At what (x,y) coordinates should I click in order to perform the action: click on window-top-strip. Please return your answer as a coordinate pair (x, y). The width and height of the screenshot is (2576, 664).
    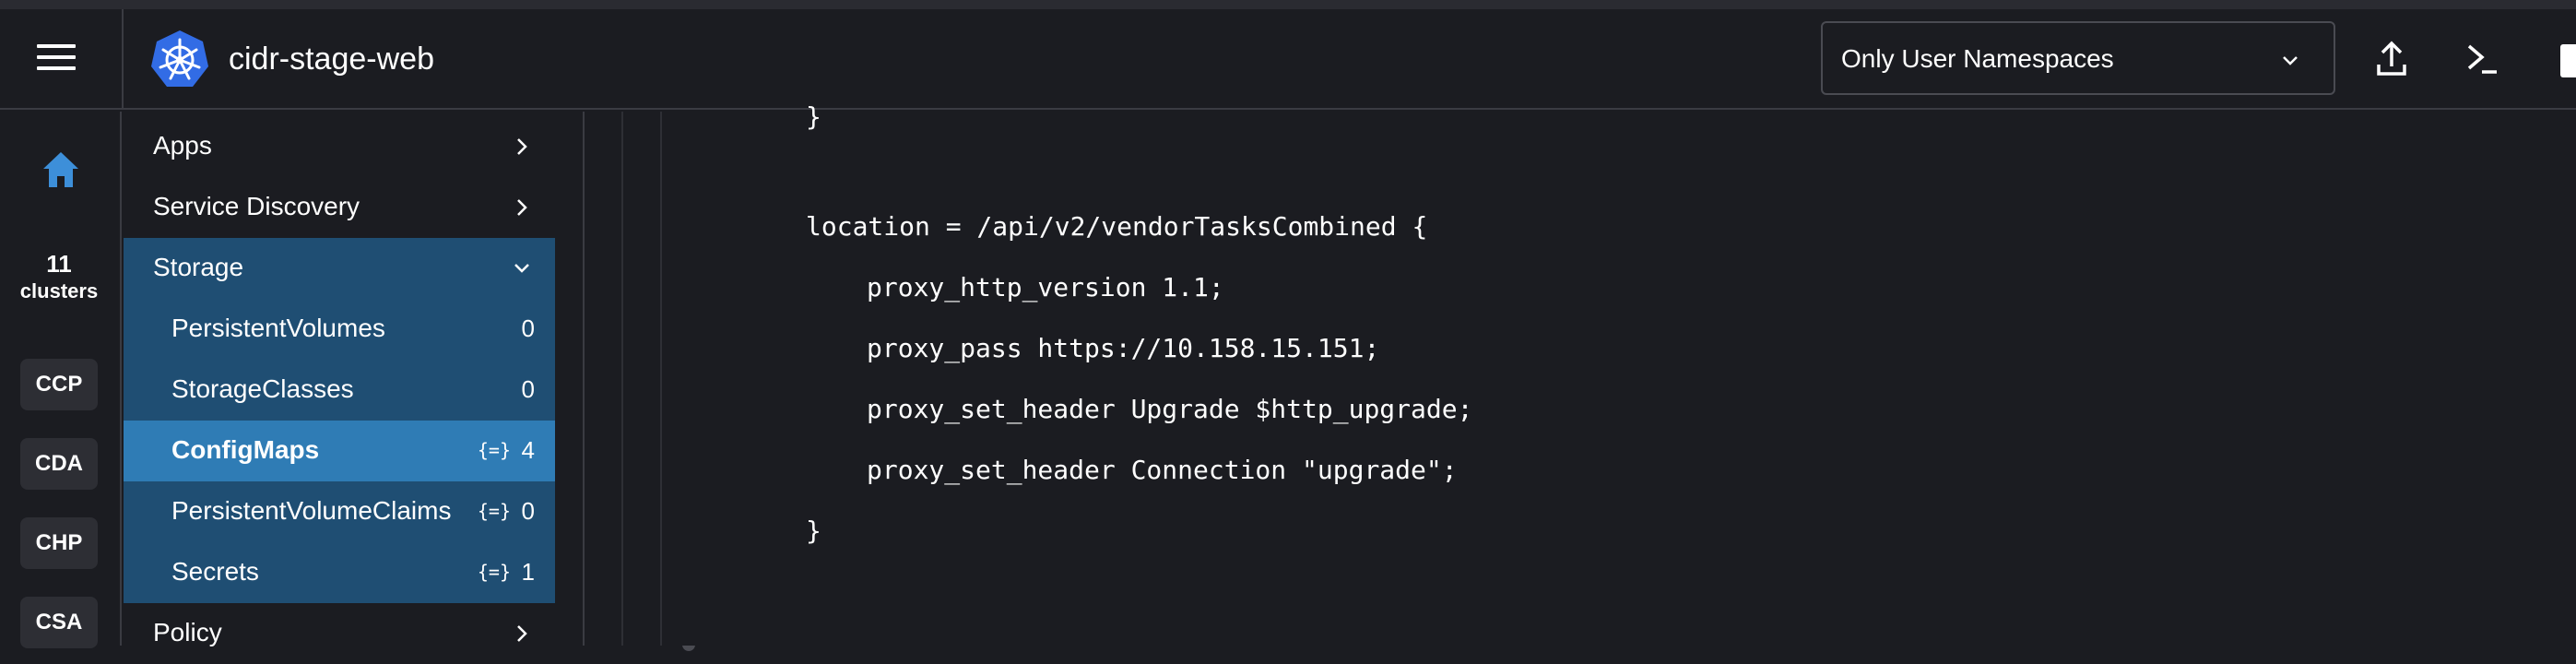
    Looking at the image, I should click on (1288, 4).